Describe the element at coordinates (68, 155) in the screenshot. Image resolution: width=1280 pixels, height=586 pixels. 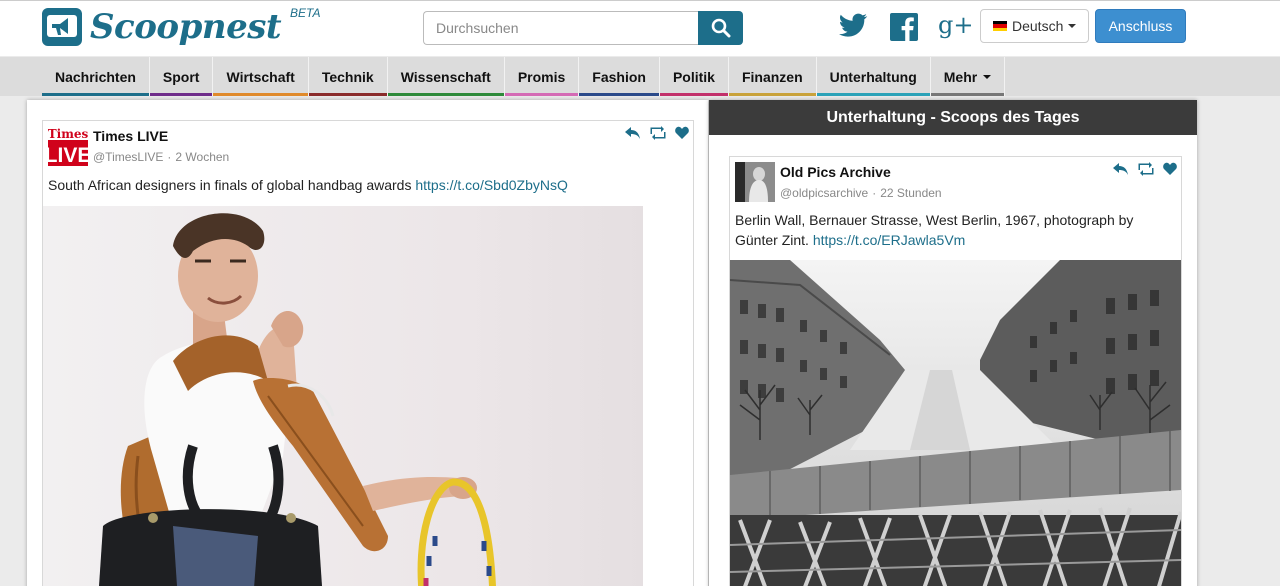
I see `avatar-label-bottom: LIVE` at that location.